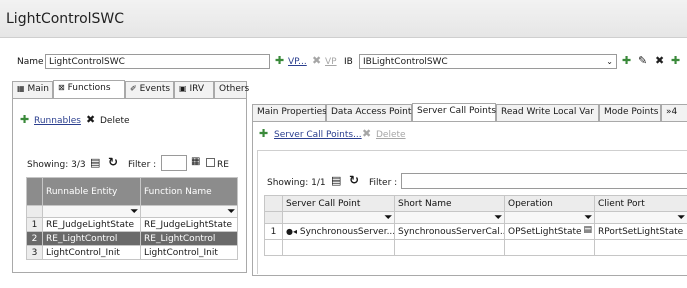 This screenshot has height=288, width=687. I want to click on browse-icon: ▤, so click(587, 230).